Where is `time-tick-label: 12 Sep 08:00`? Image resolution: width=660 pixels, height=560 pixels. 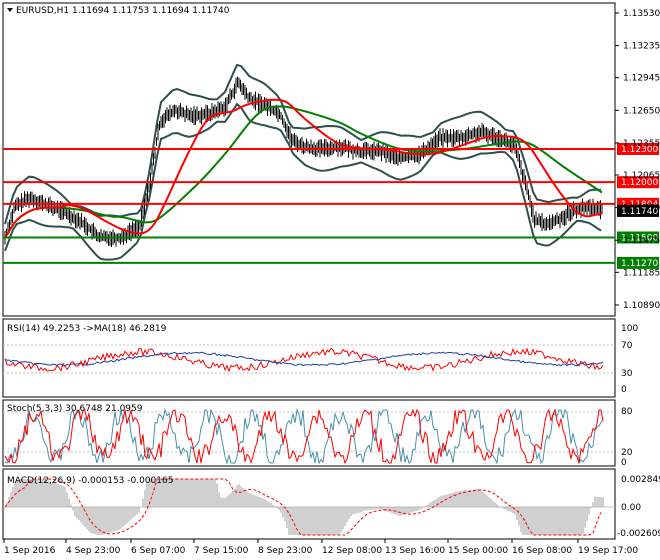 time-tick-label: 12 Sep 08:00 is located at coordinates (352, 551).